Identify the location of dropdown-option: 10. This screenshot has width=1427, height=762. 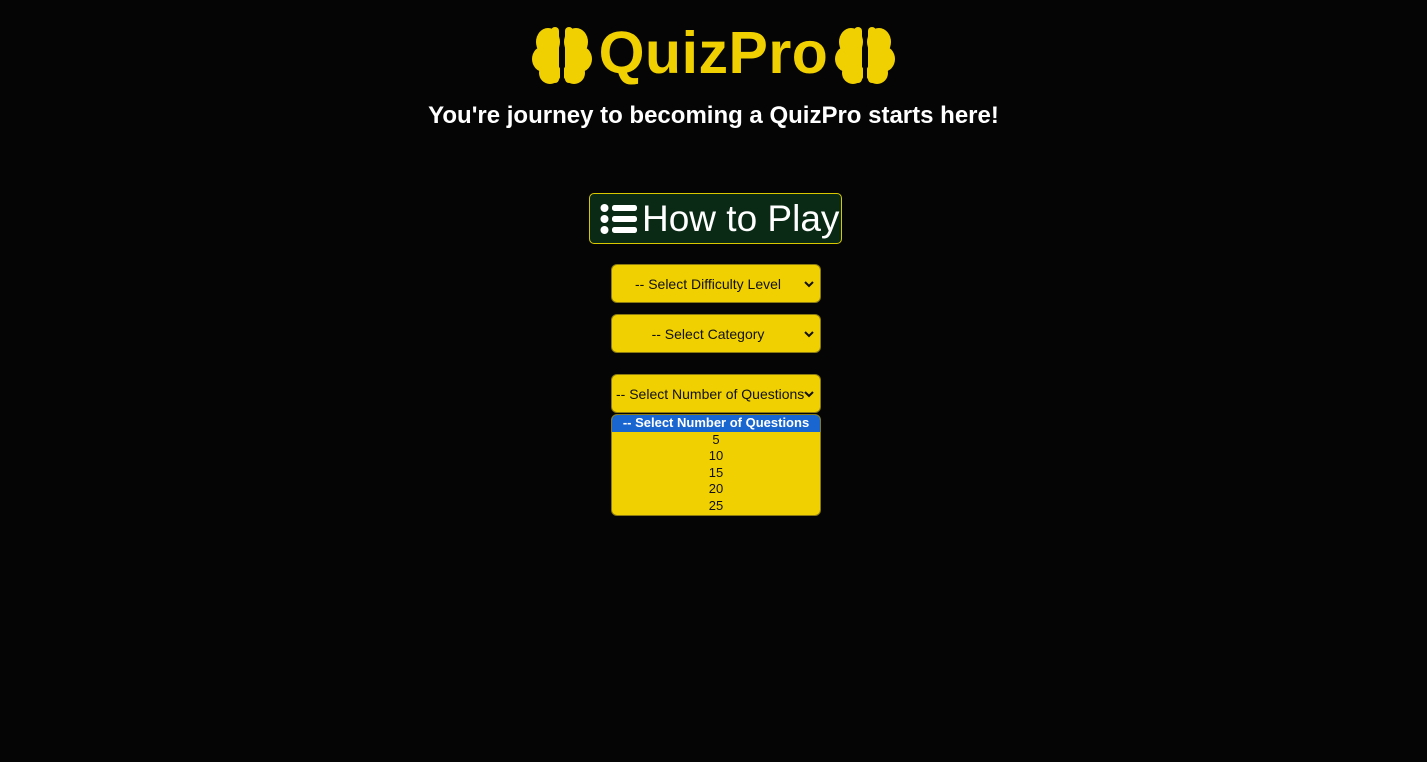
(716, 456).